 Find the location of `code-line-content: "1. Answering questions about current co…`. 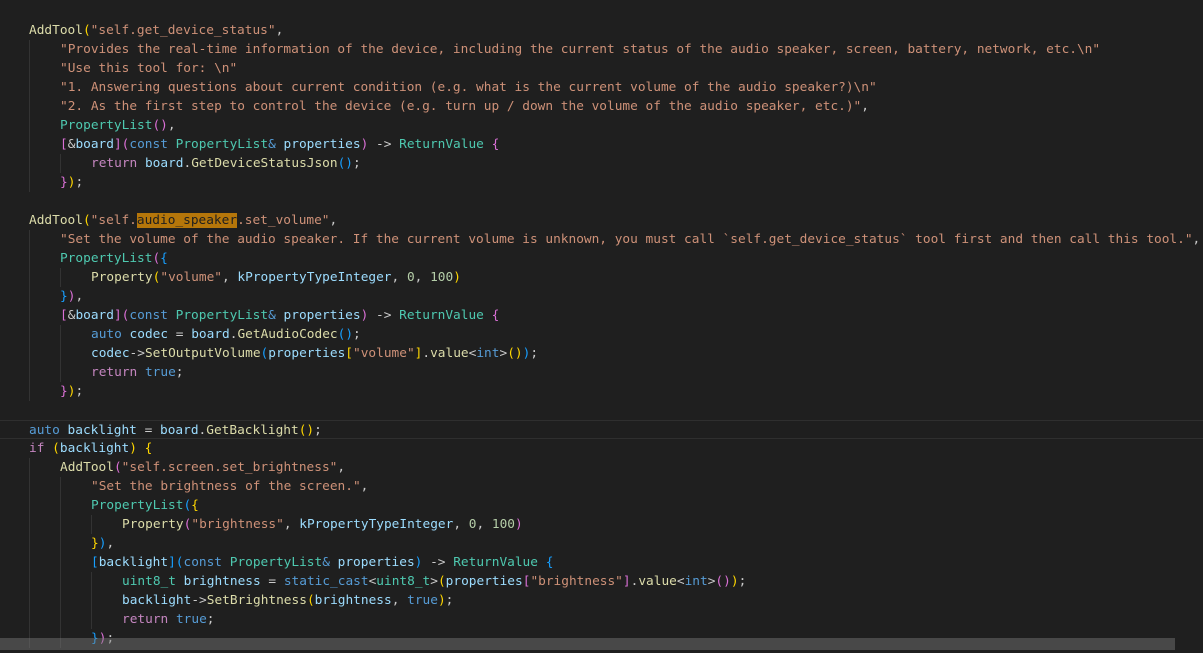

code-line-content: "1. Answering questions about current co… is located at coordinates (468, 87).